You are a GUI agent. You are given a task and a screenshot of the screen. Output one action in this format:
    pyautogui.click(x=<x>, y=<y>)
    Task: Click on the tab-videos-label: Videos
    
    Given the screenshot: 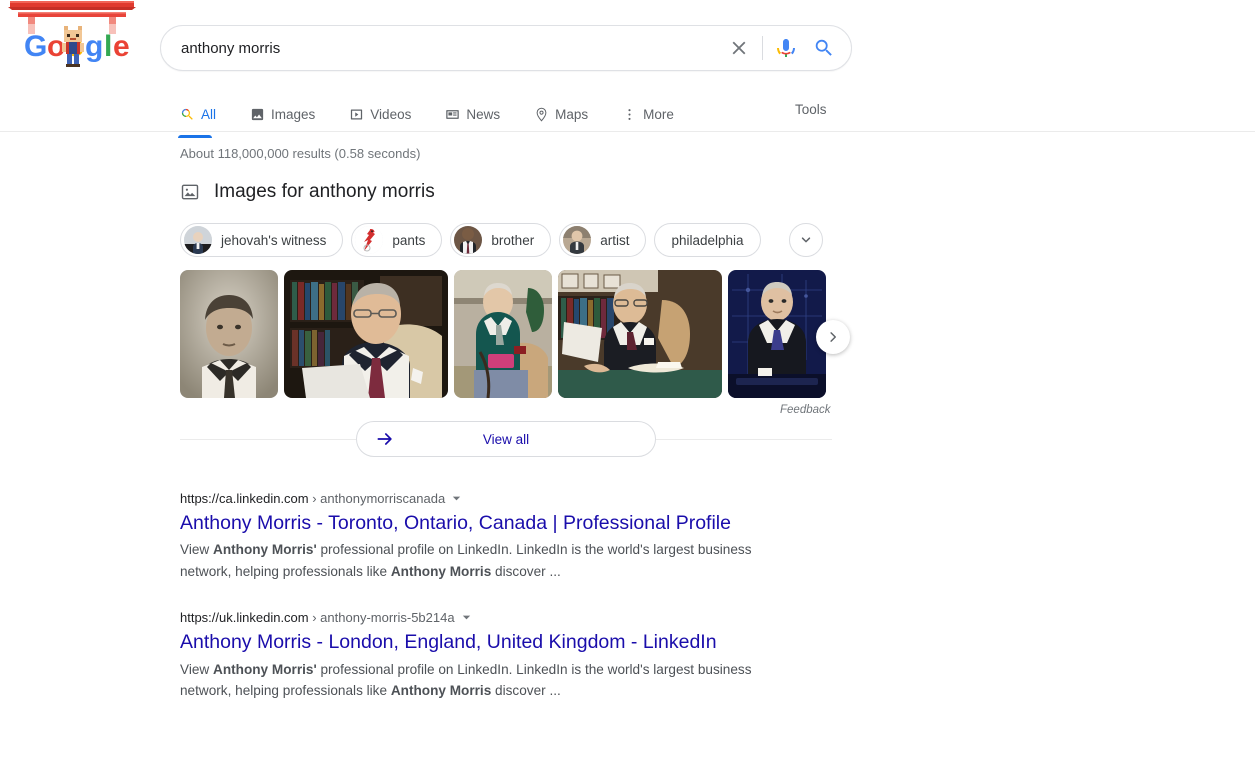 What is the action you would take?
    pyautogui.click(x=391, y=114)
    